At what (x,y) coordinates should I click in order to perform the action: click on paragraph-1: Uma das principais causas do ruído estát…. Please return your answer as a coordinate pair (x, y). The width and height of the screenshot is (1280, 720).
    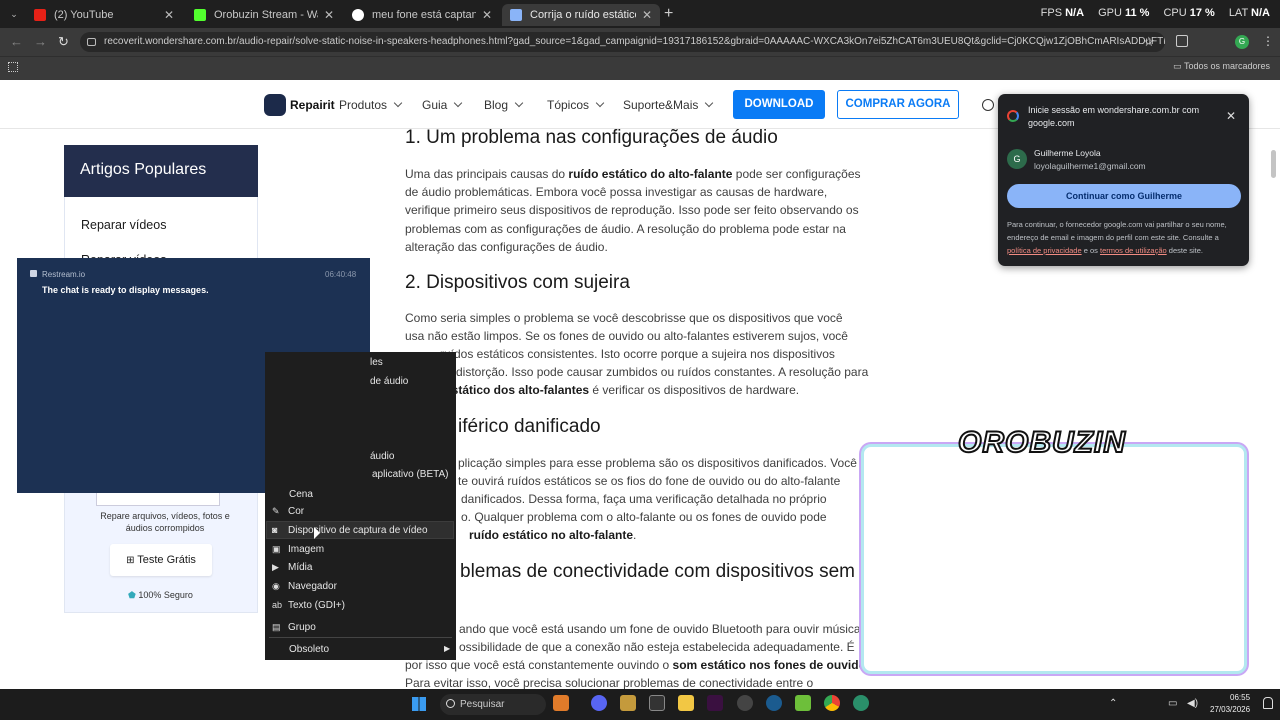
    Looking at the image, I should click on (633, 210).